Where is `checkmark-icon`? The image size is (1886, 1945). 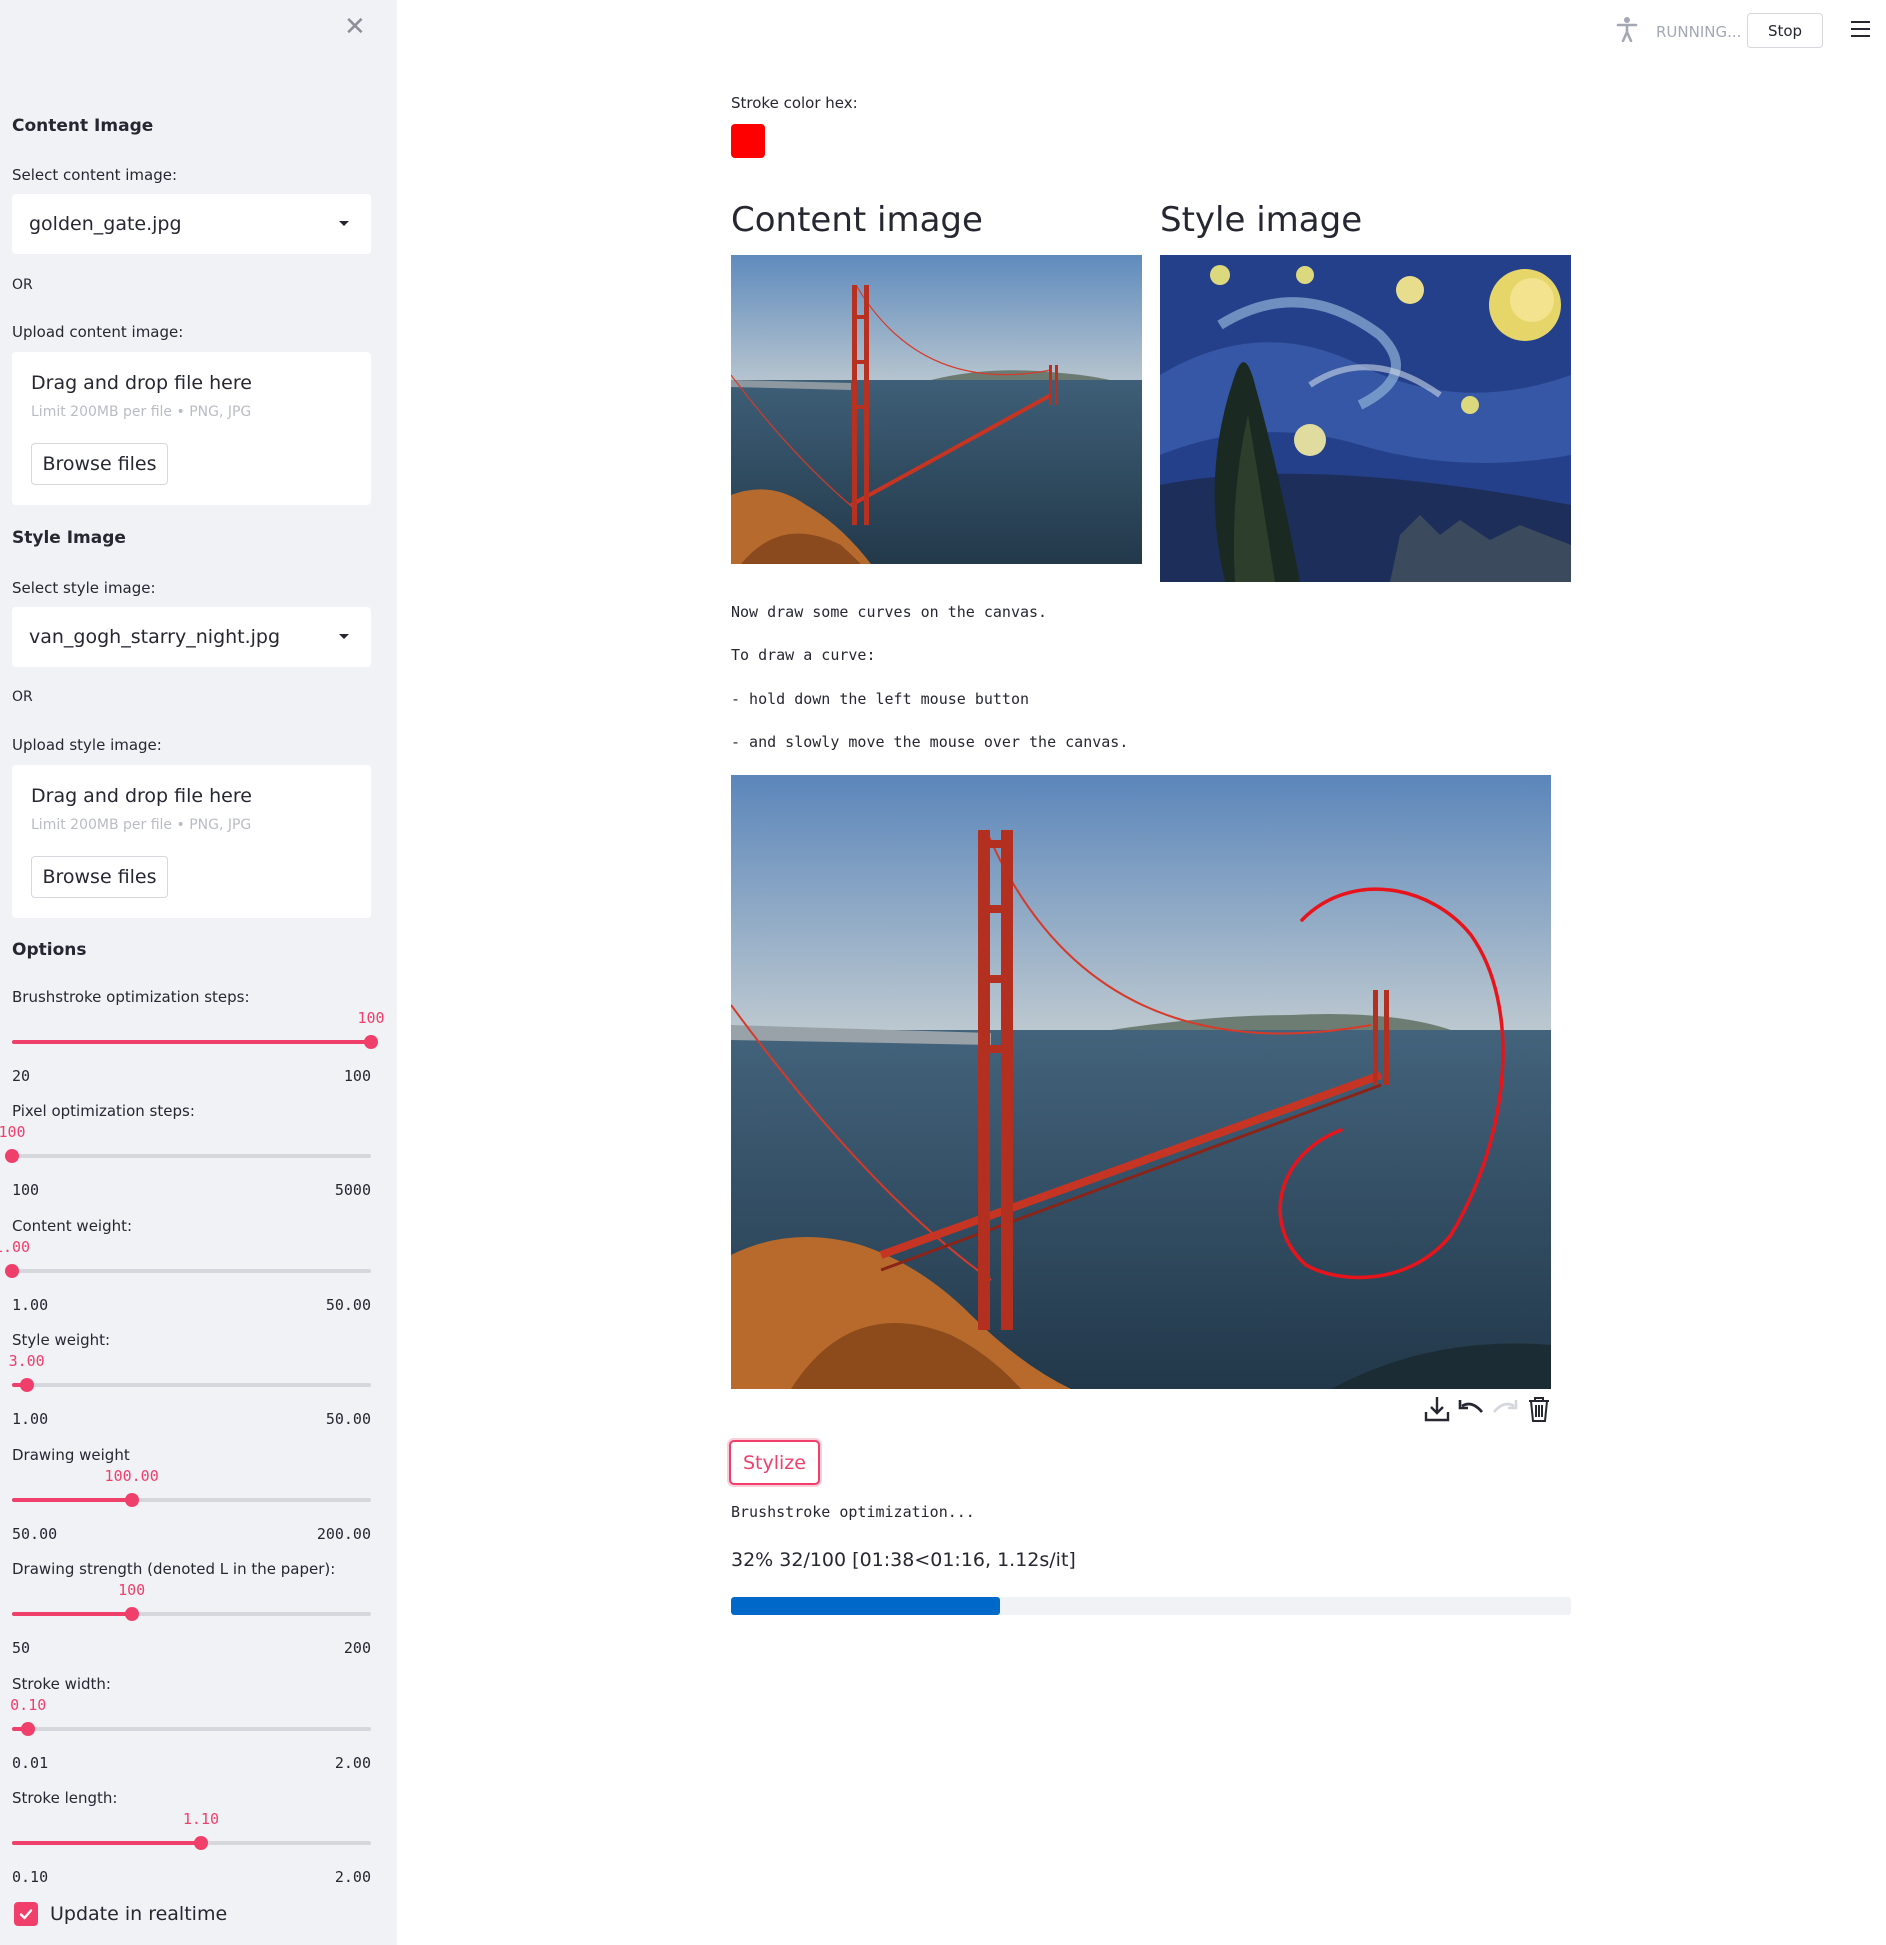 checkmark-icon is located at coordinates (26, 1914).